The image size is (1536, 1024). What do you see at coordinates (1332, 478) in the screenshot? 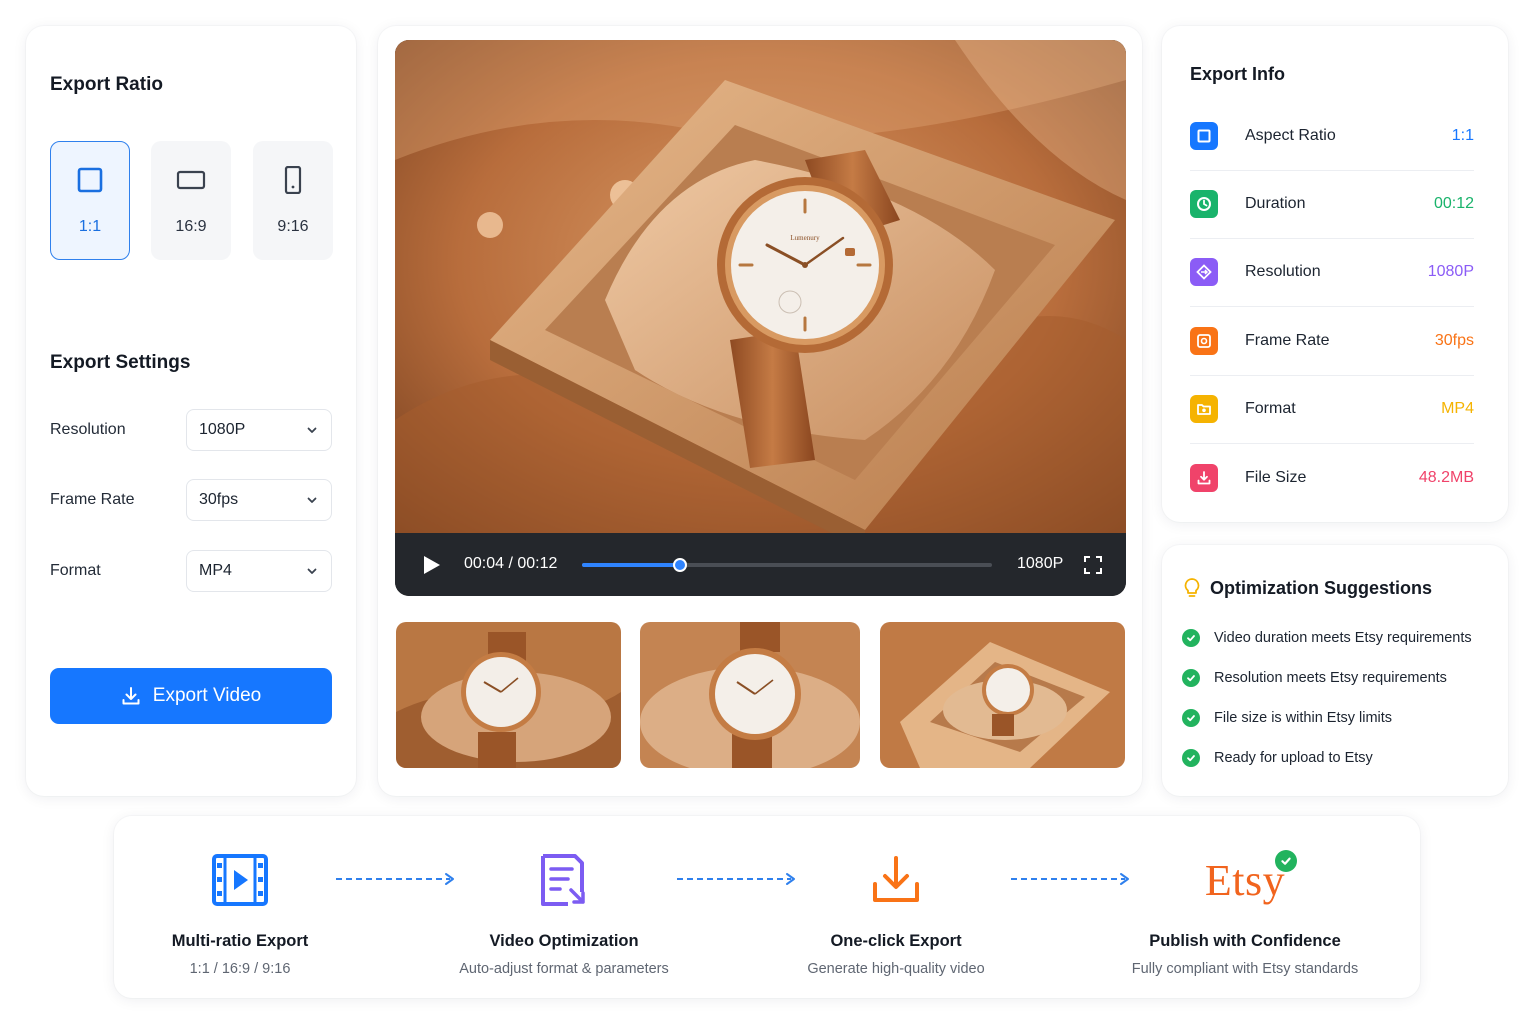
I see `info-file-size: File Size 48.2MB` at bounding box center [1332, 478].